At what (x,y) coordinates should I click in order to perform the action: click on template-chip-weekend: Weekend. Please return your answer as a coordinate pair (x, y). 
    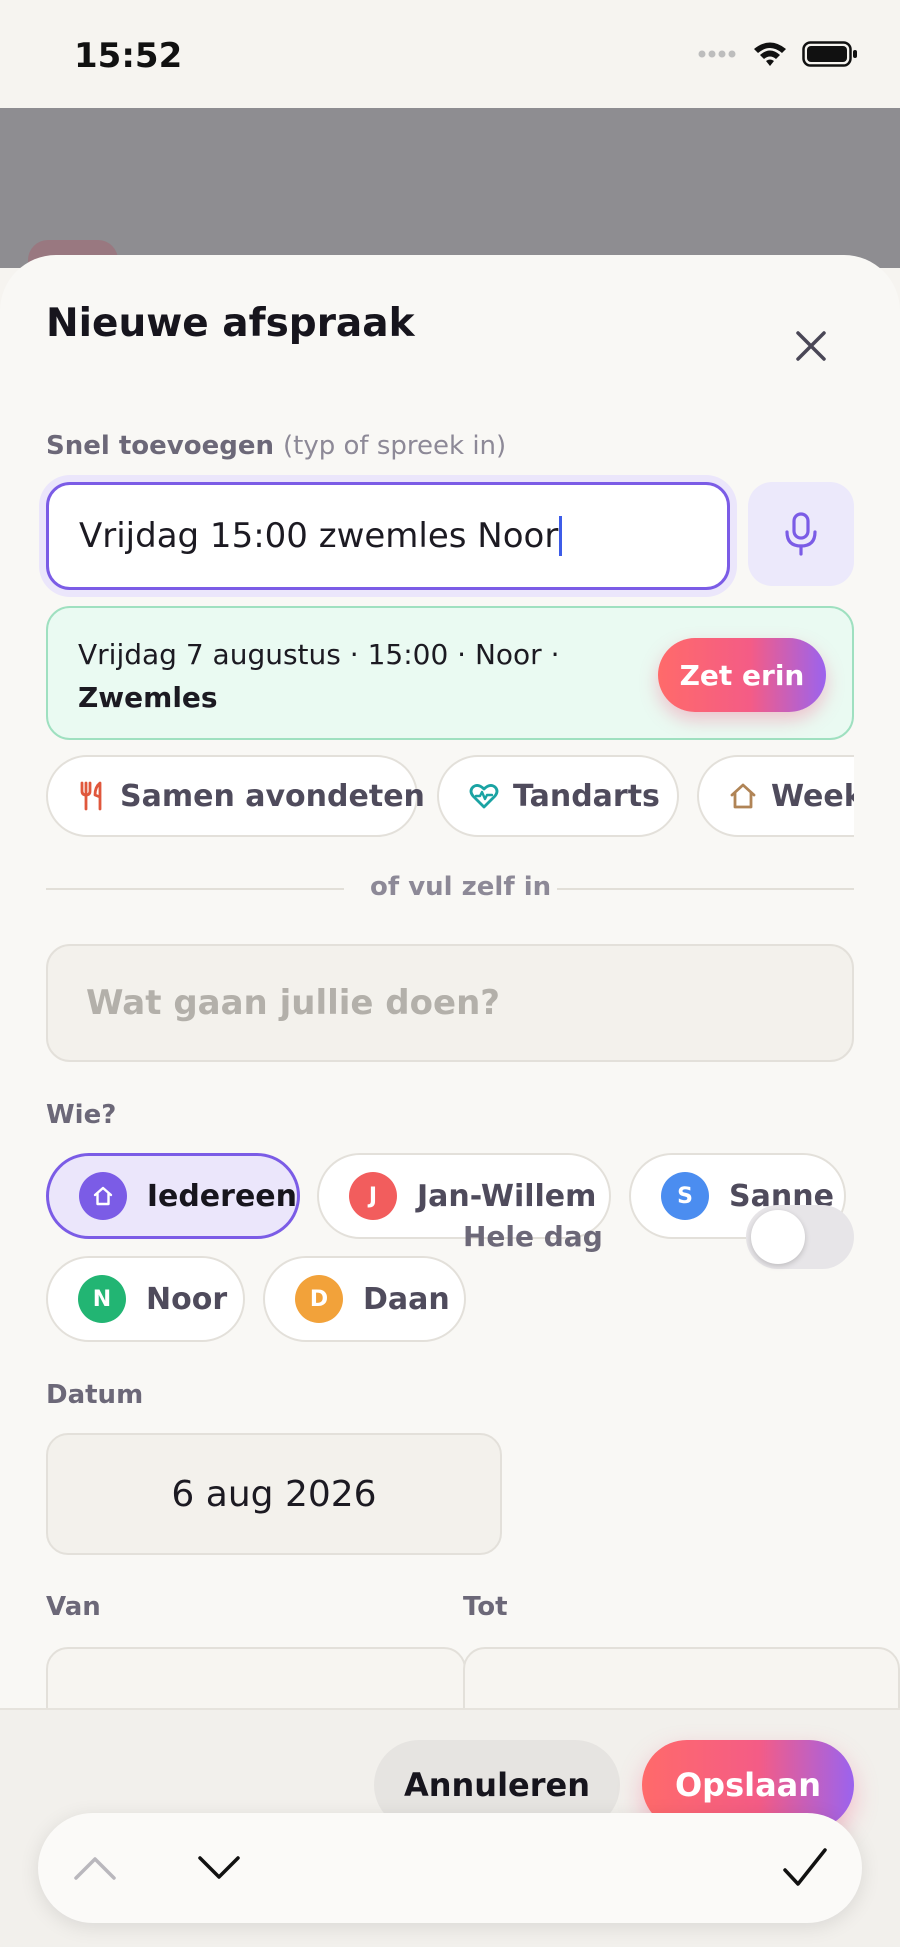
    Looking at the image, I should click on (775, 796).